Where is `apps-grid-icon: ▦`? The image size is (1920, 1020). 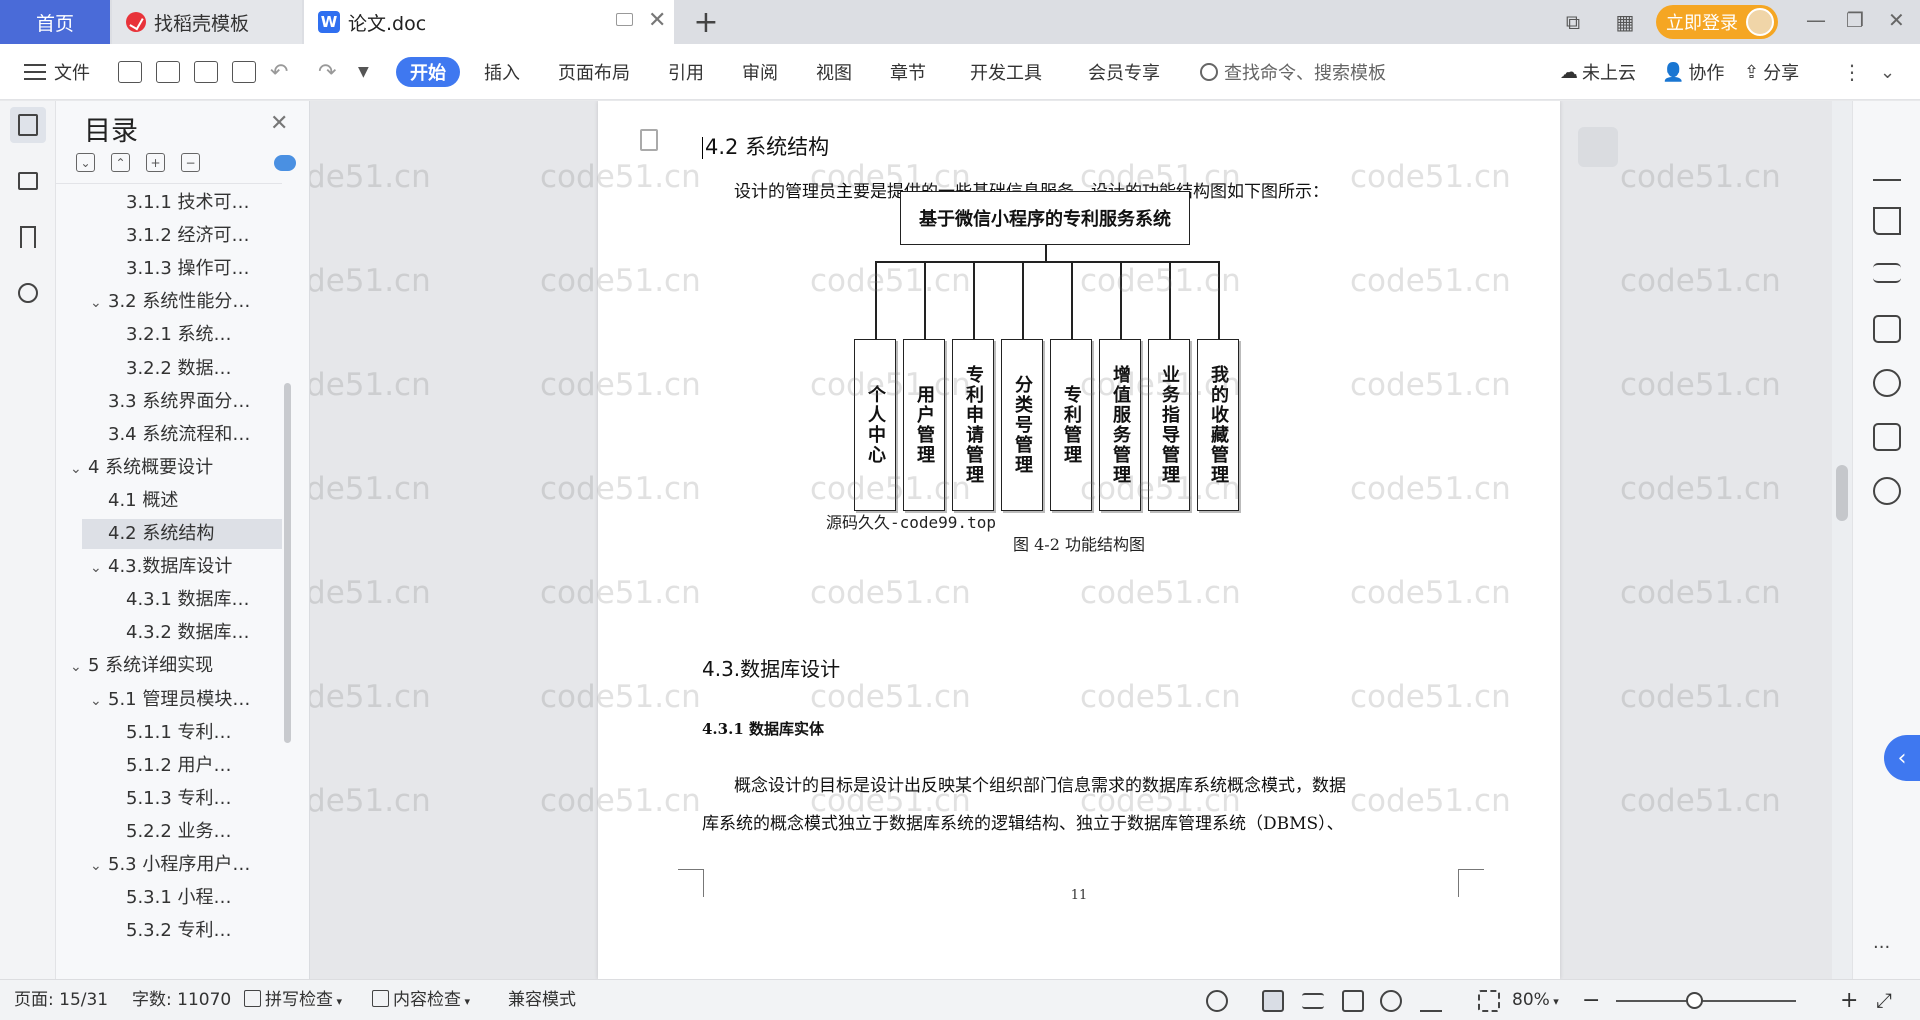 apps-grid-icon: ▦ is located at coordinates (1625, 22).